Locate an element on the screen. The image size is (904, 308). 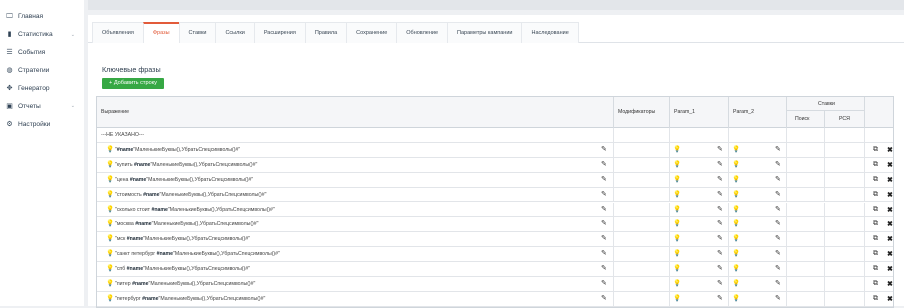
header-param2: Param_2 is located at coordinates (758, 112).